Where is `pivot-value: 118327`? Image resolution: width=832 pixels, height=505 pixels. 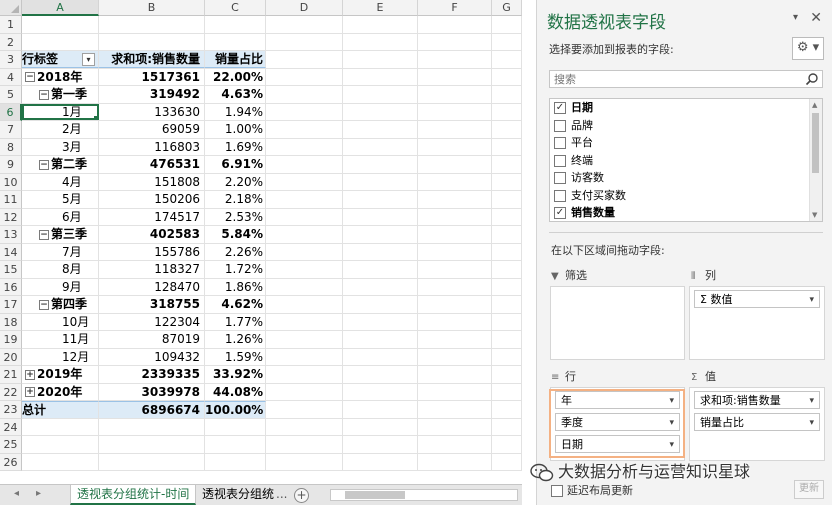
pivot-value: 118327 is located at coordinates (152, 269).